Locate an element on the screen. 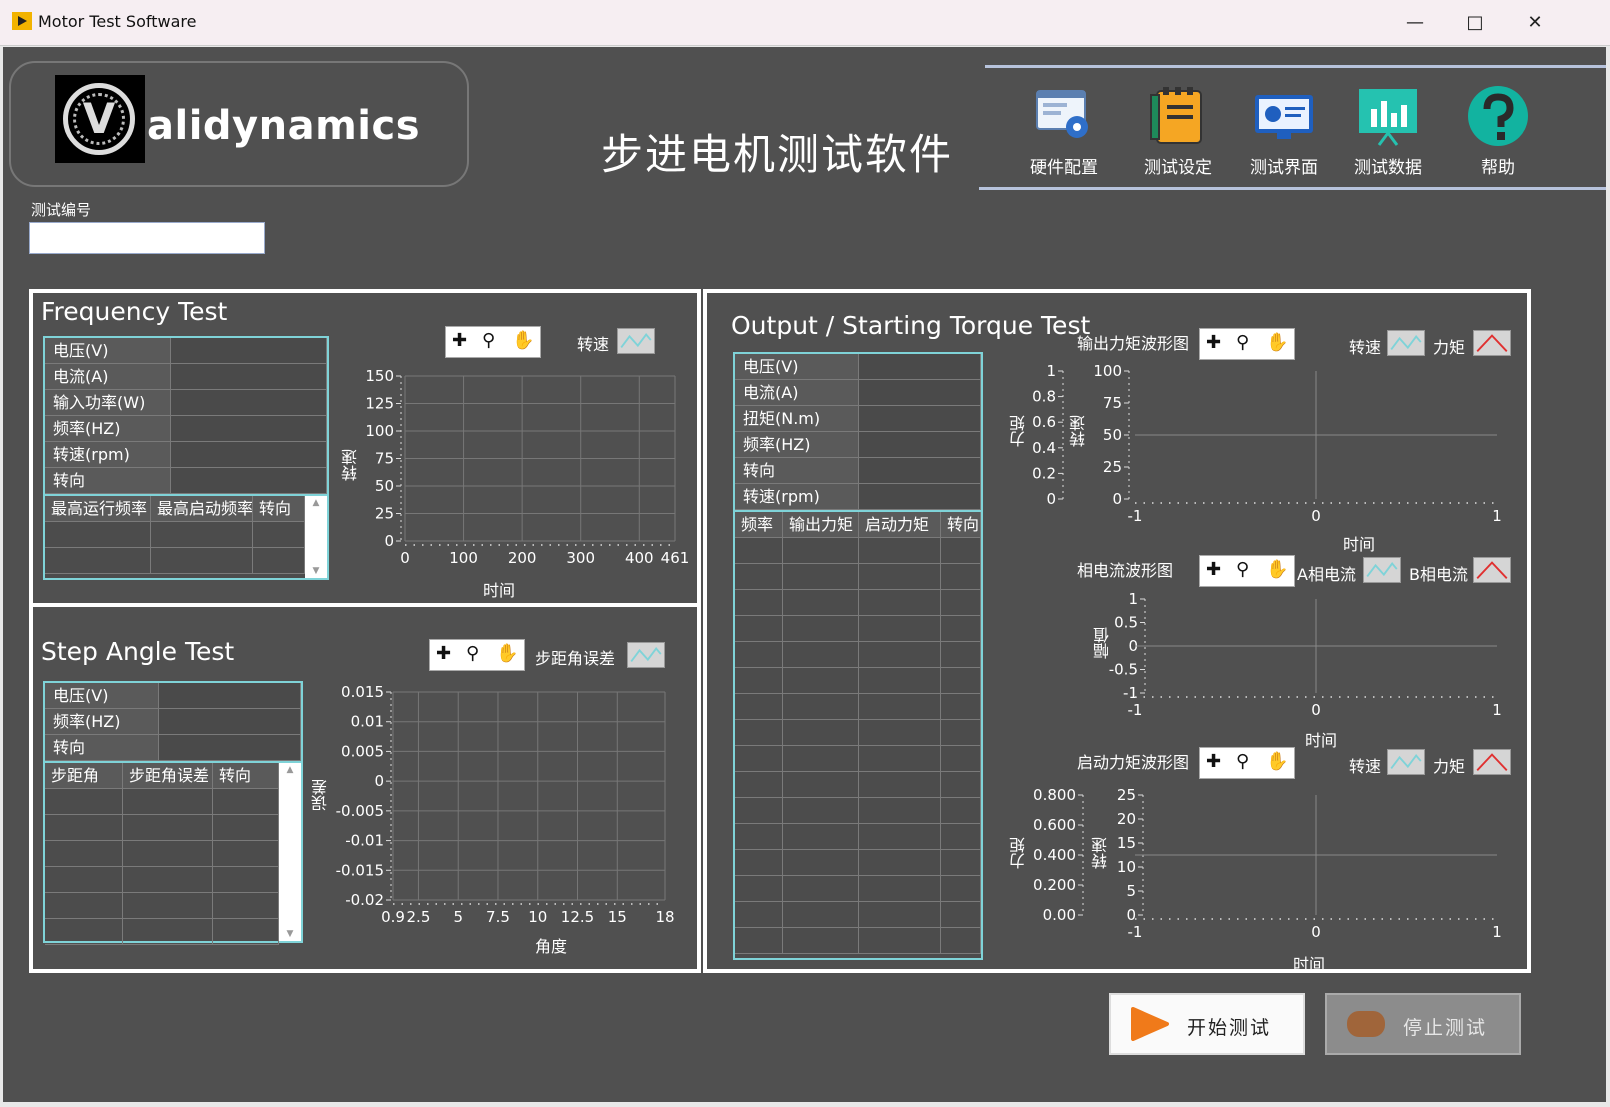  frequency-result-table: 最高运行频率 最高启动频率 转向 ▲ ▼ is located at coordinates (186, 537).